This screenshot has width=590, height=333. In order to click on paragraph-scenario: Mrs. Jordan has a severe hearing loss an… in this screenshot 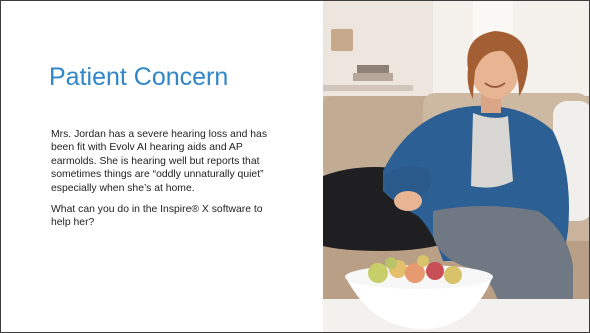, I will do `click(159, 161)`.